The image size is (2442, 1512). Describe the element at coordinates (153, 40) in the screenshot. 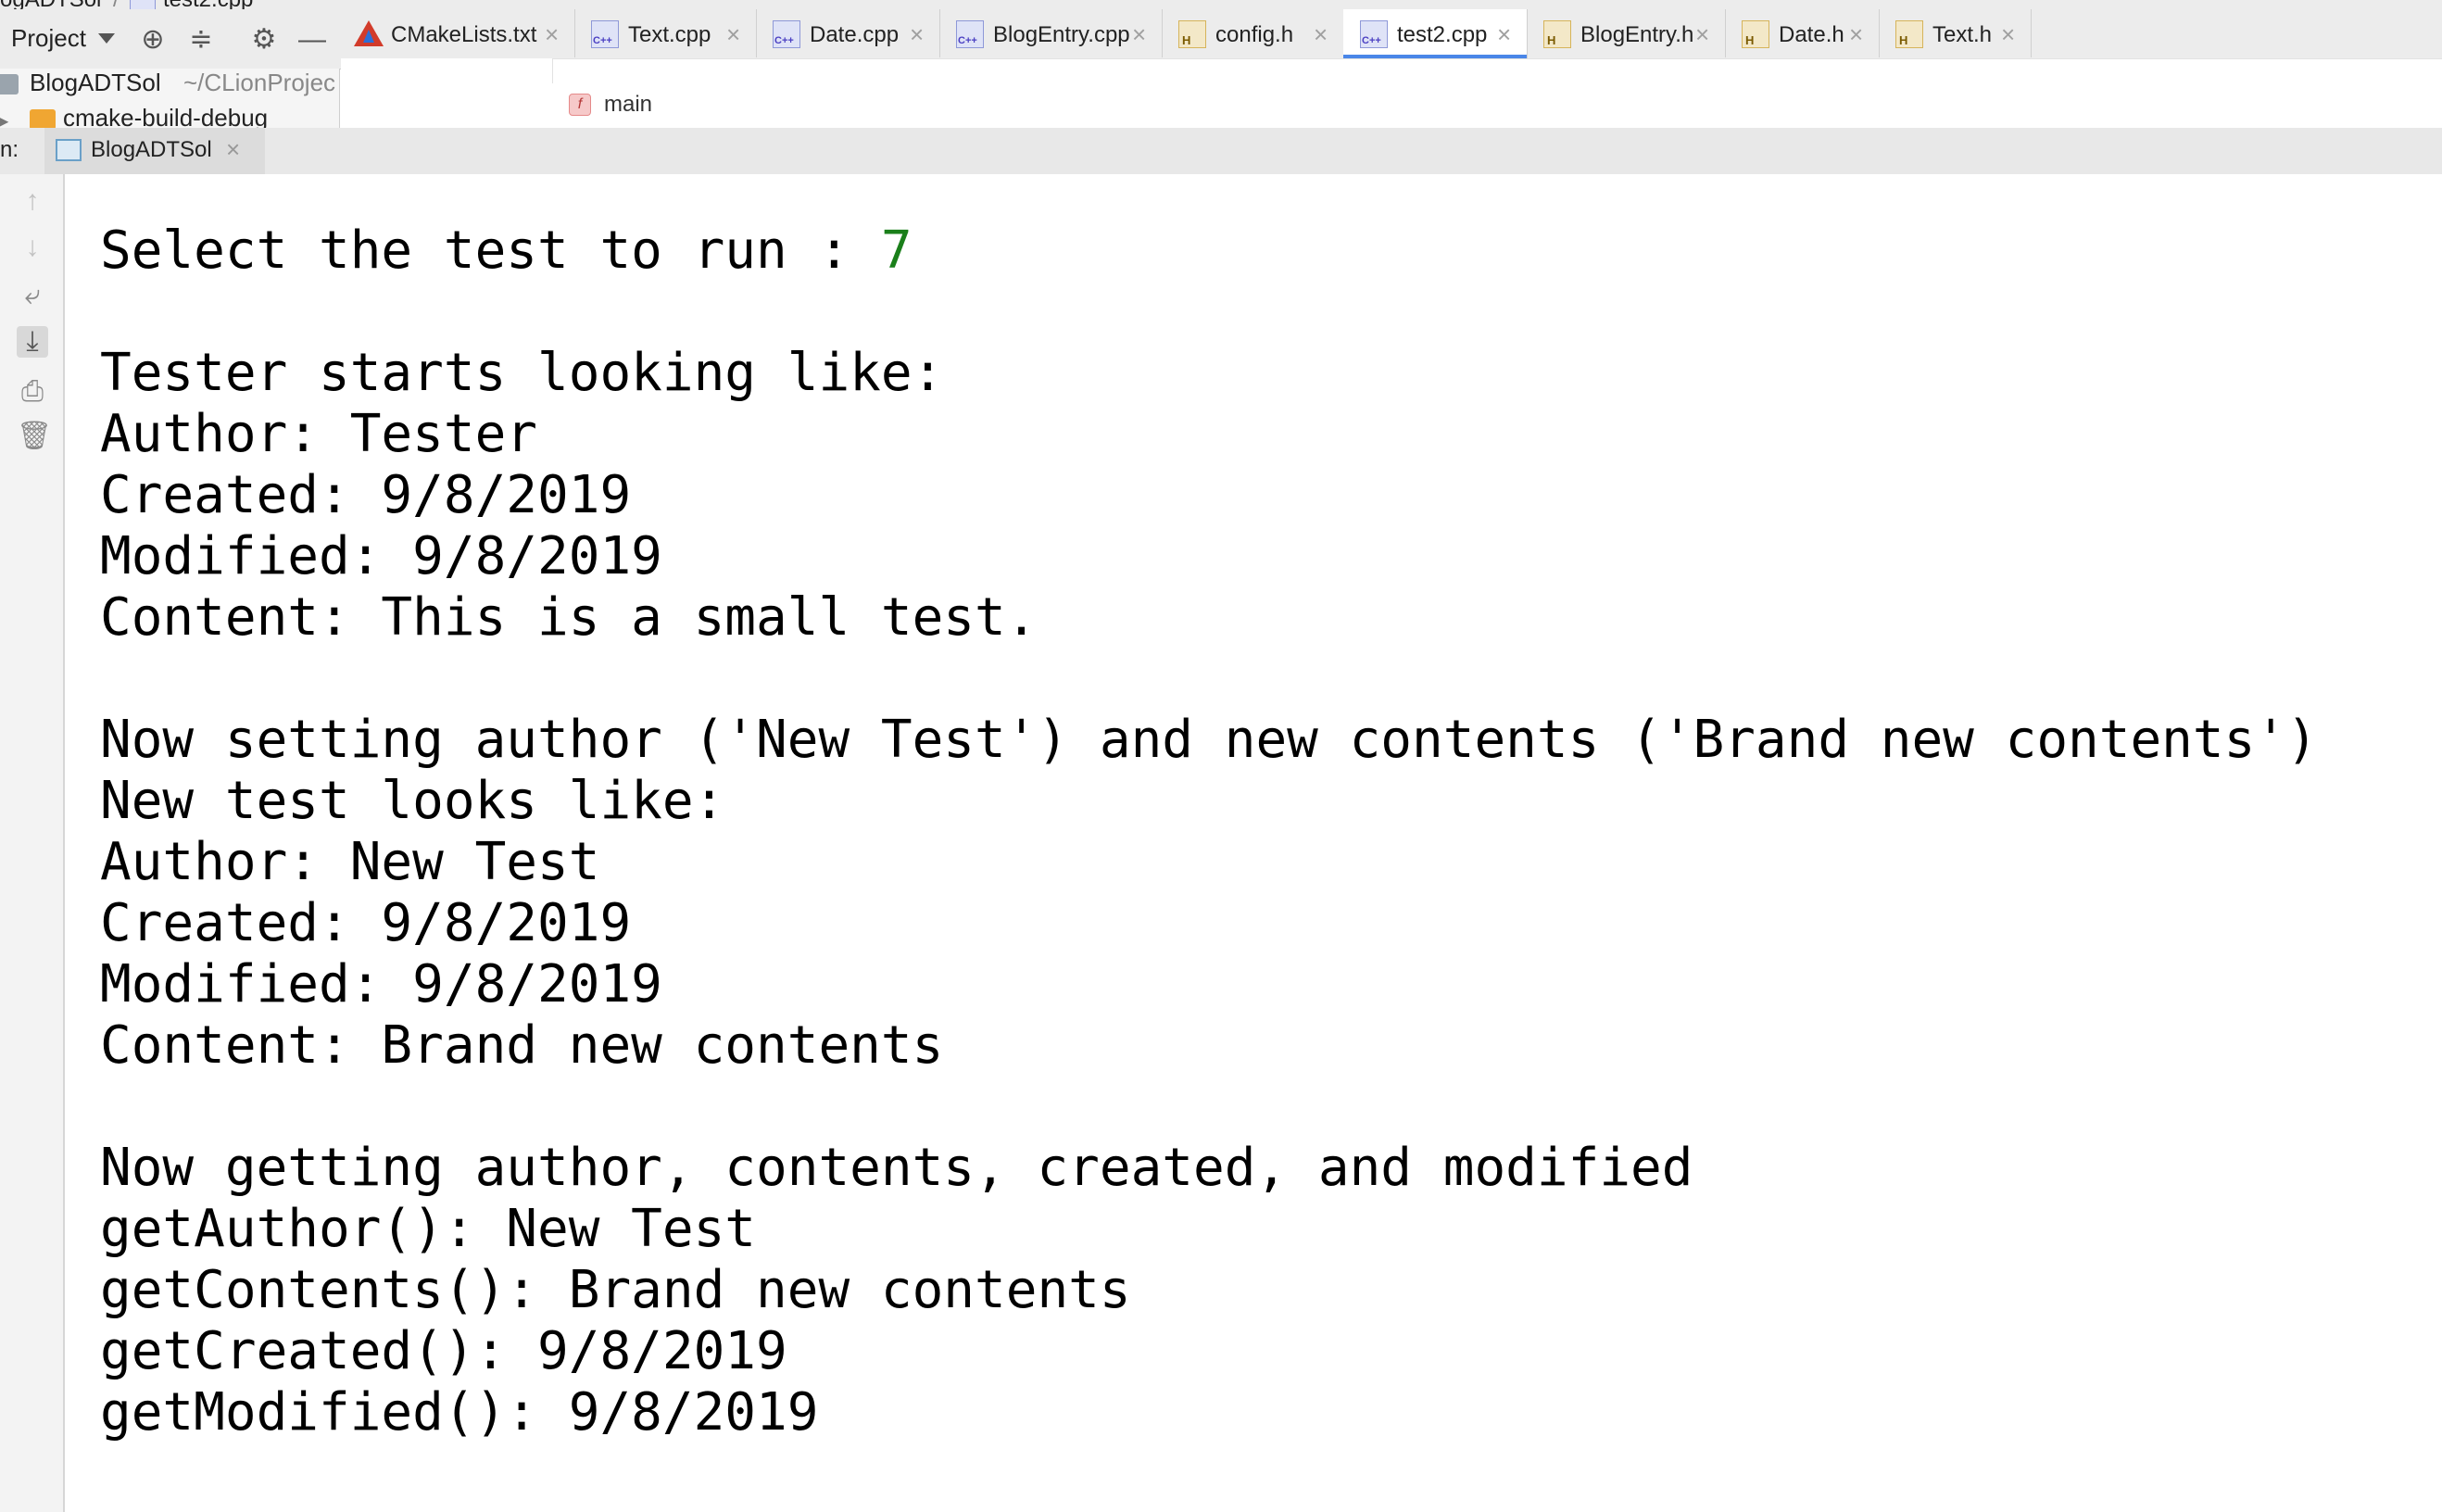

I see `locate-target-icon: ⊕` at that location.